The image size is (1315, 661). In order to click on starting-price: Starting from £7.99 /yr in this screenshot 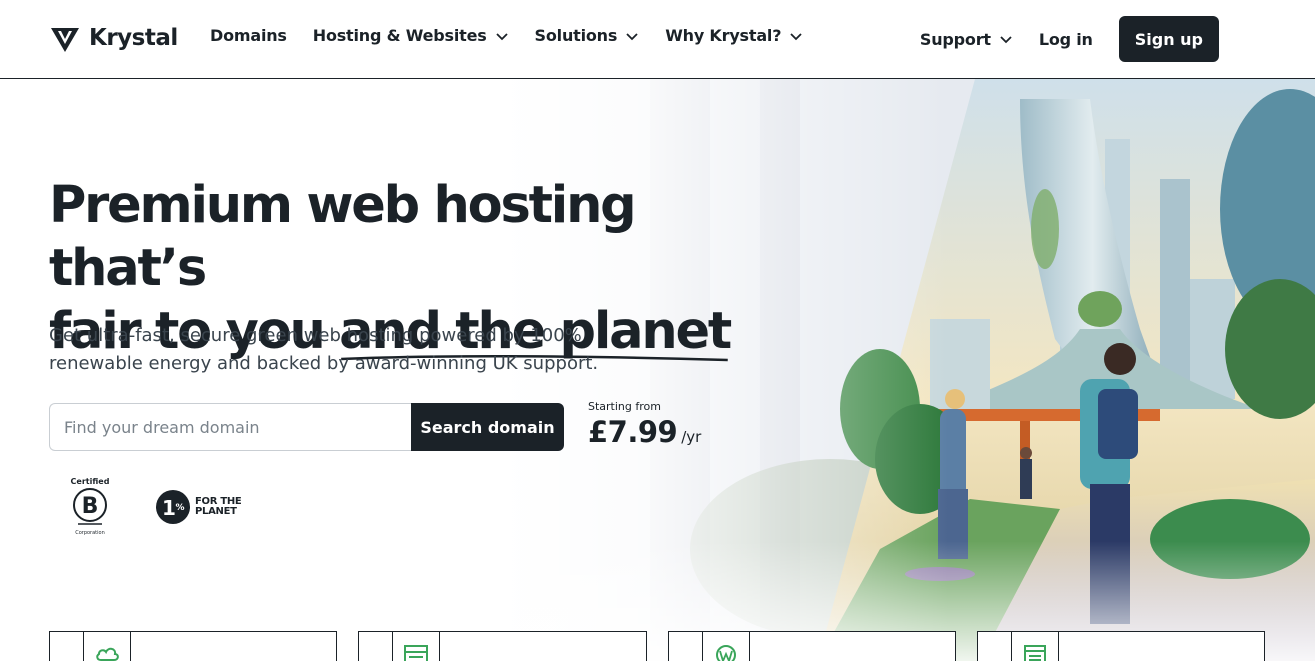, I will do `click(644, 424)`.